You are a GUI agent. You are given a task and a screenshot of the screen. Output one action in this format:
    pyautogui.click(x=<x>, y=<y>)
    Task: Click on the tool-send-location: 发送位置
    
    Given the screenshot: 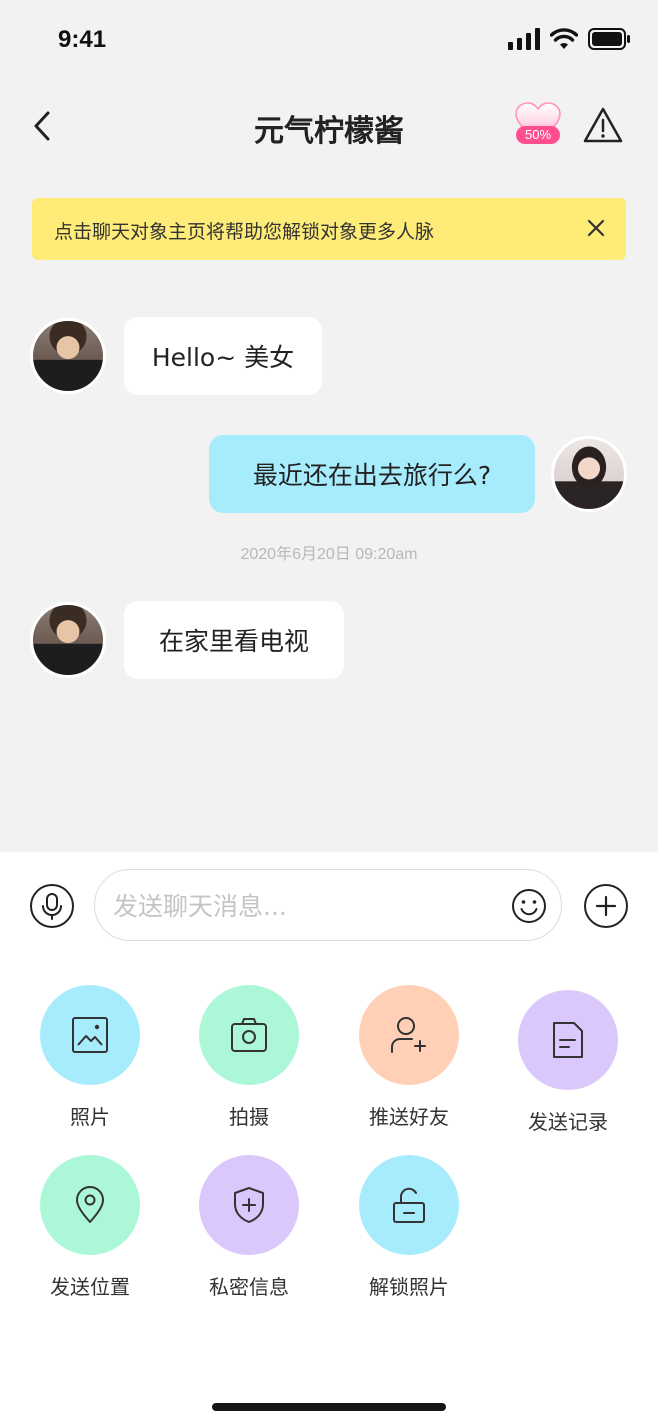 What is the action you would take?
    pyautogui.click(x=90, y=1227)
    